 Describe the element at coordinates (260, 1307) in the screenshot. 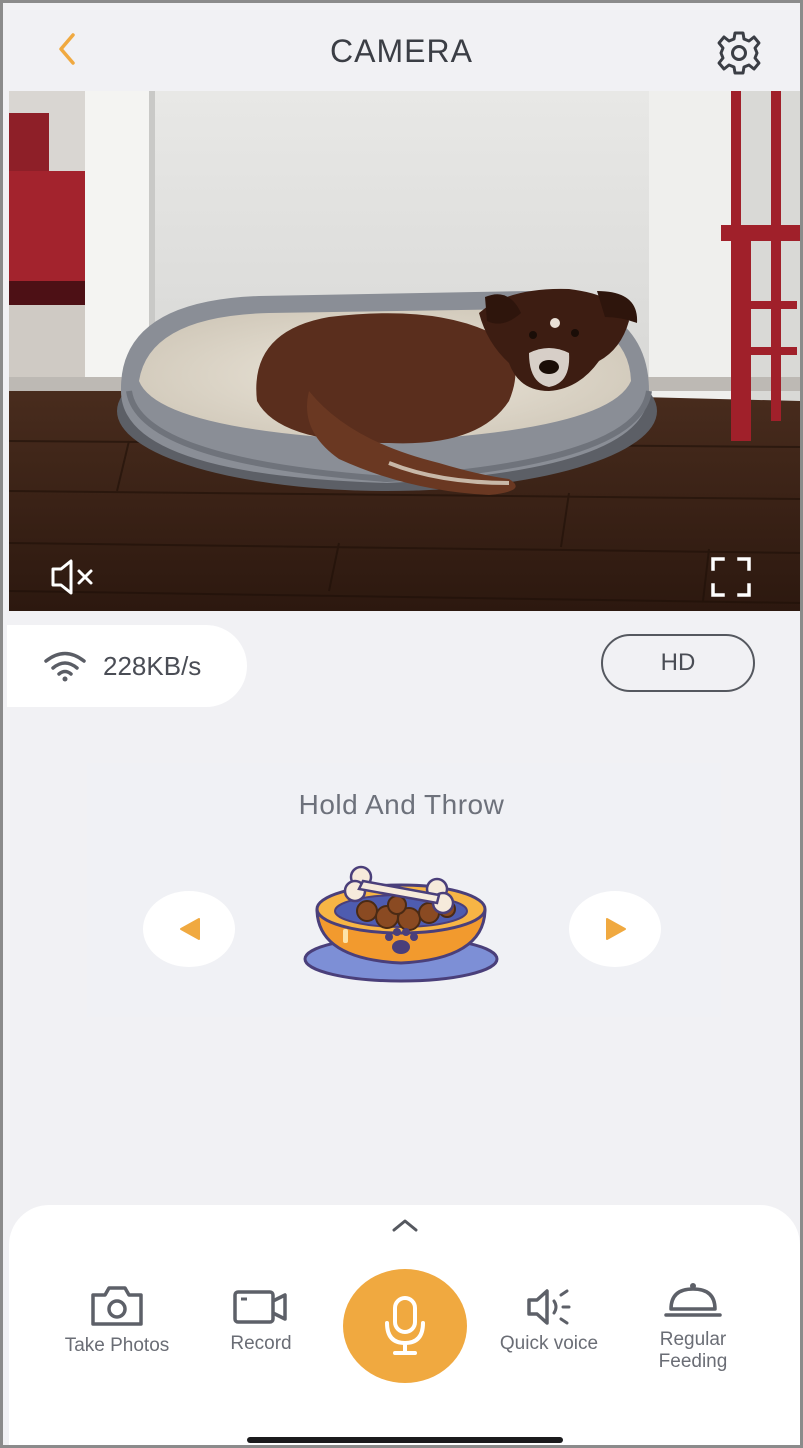

I see `video-camera-icon` at that location.